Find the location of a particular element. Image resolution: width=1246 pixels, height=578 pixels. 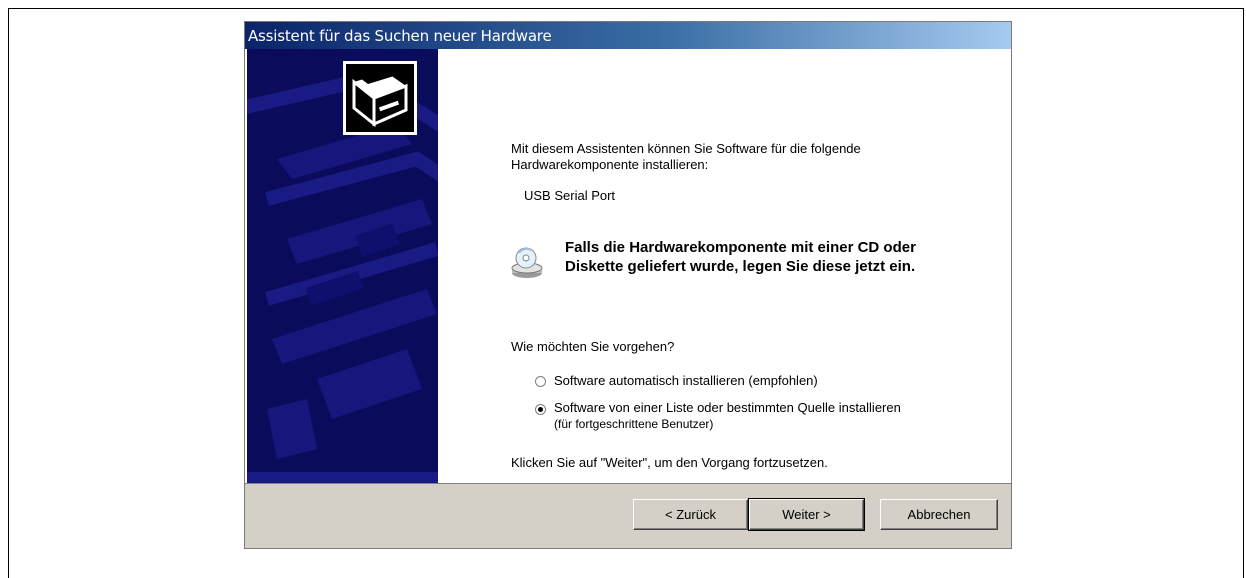

question-text: Wie möchten Sie vorgehen? is located at coordinates (593, 346).